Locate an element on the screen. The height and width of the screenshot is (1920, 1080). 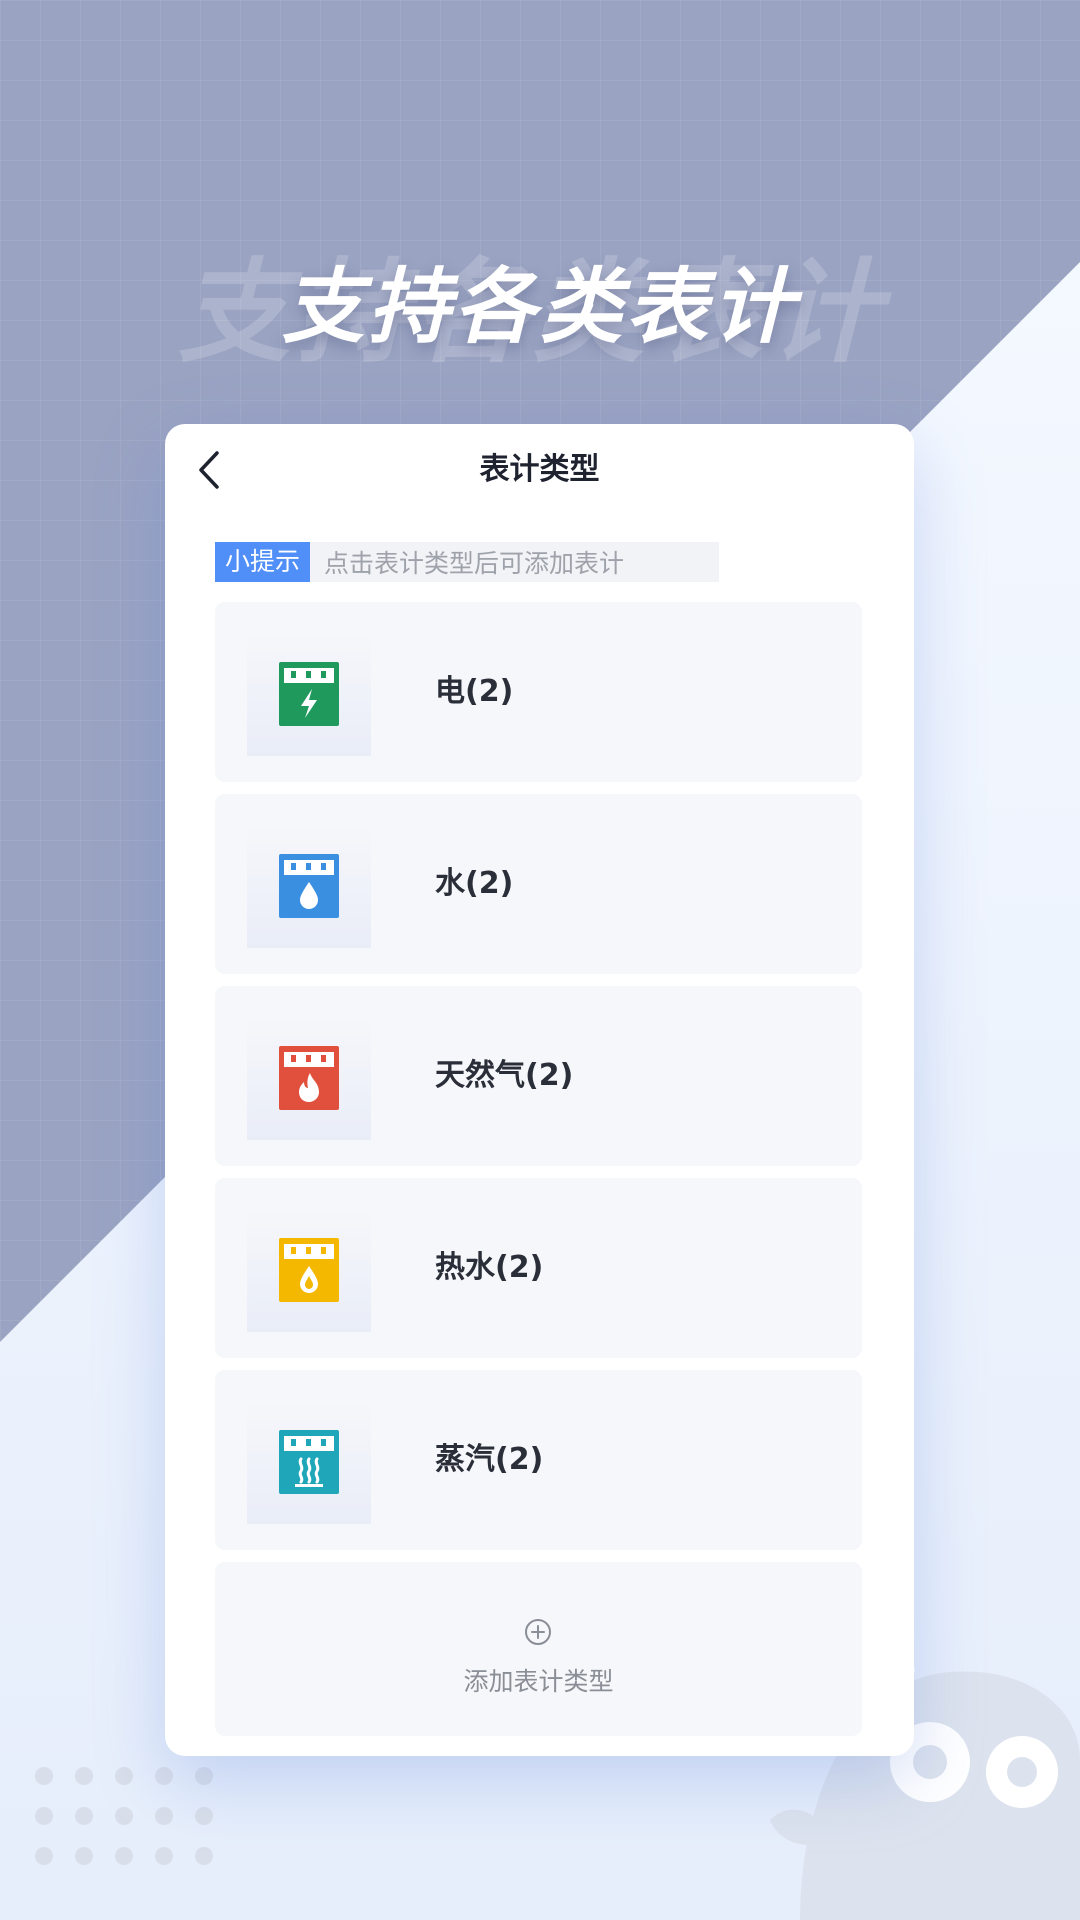
electricity-meter-icon is located at coordinates (309, 694).